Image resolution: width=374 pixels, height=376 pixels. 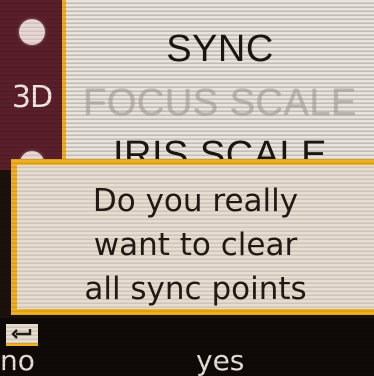 I want to click on menu-item-label: IRIS SCALE, so click(x=220, y=148).